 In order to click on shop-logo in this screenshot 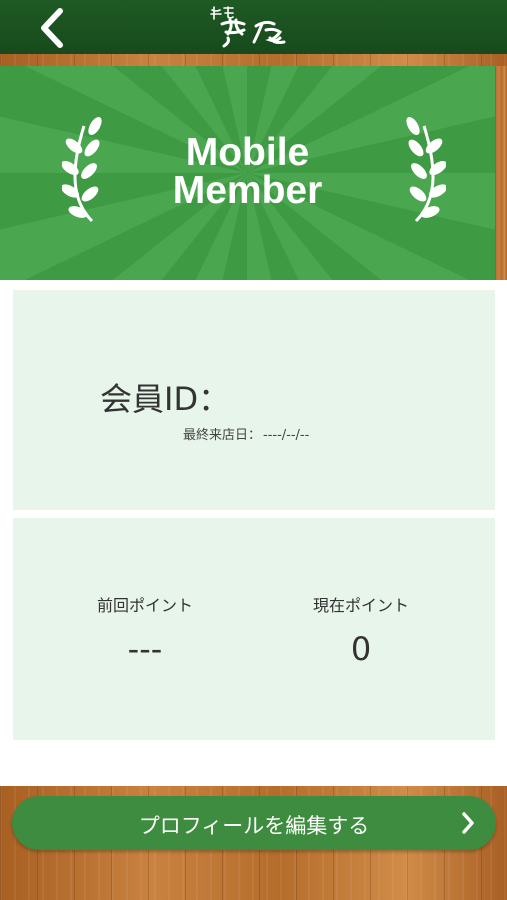, I will do `click(255, 27)`.